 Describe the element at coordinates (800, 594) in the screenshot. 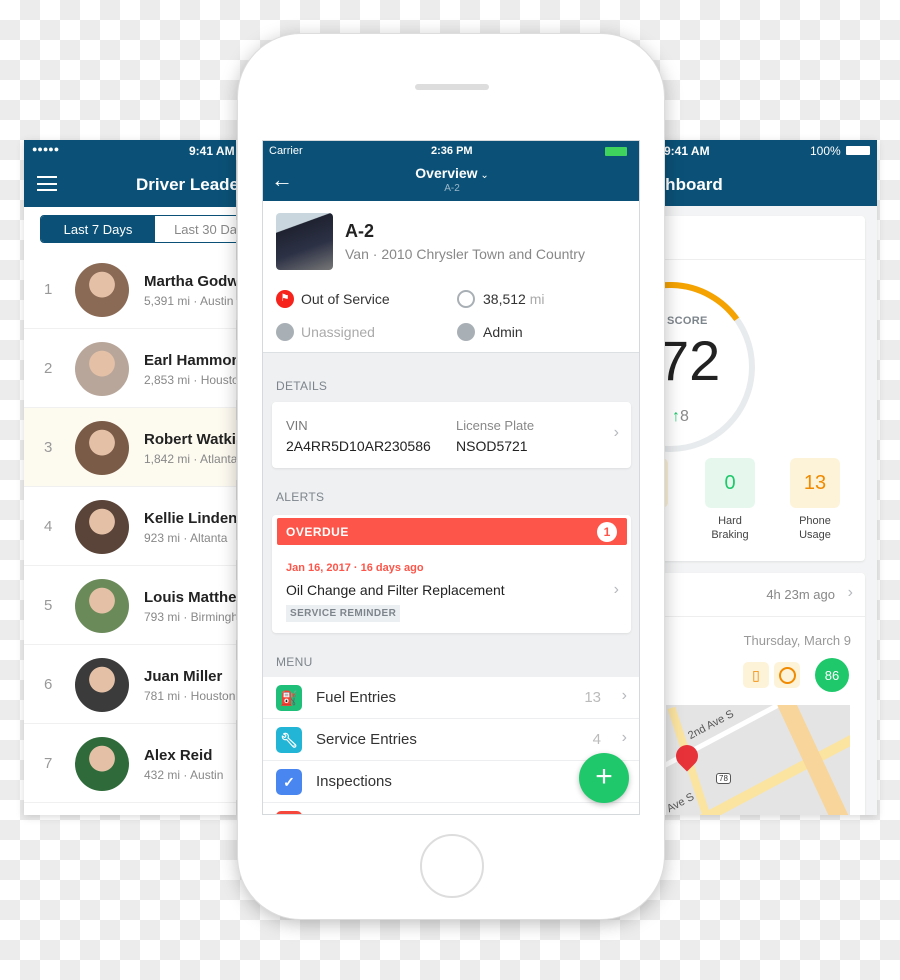

I see `trip-time-ago: 4h 23m ago` at that location.